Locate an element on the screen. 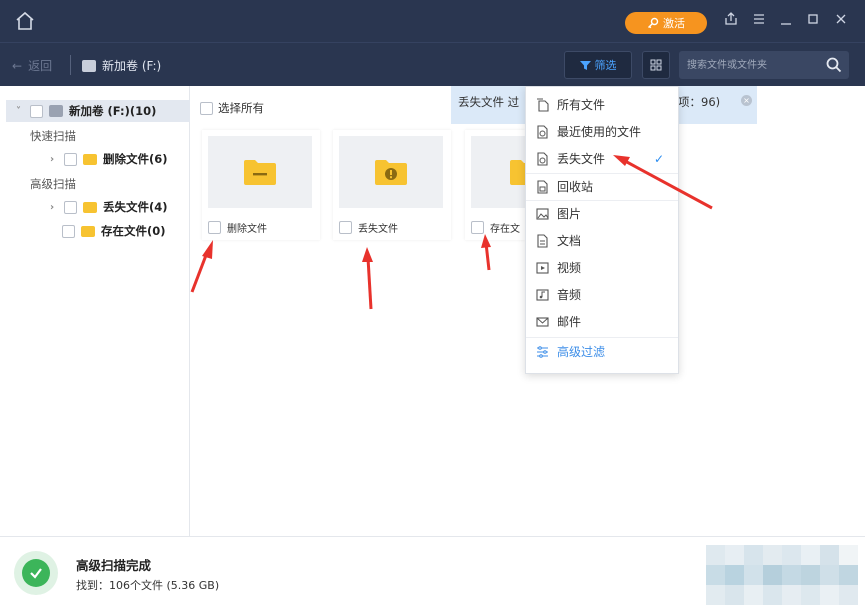 The width and height of the screenshot is (865, 606). folder-card-lost: 丢失文件 is located at coordinates (392, 185).